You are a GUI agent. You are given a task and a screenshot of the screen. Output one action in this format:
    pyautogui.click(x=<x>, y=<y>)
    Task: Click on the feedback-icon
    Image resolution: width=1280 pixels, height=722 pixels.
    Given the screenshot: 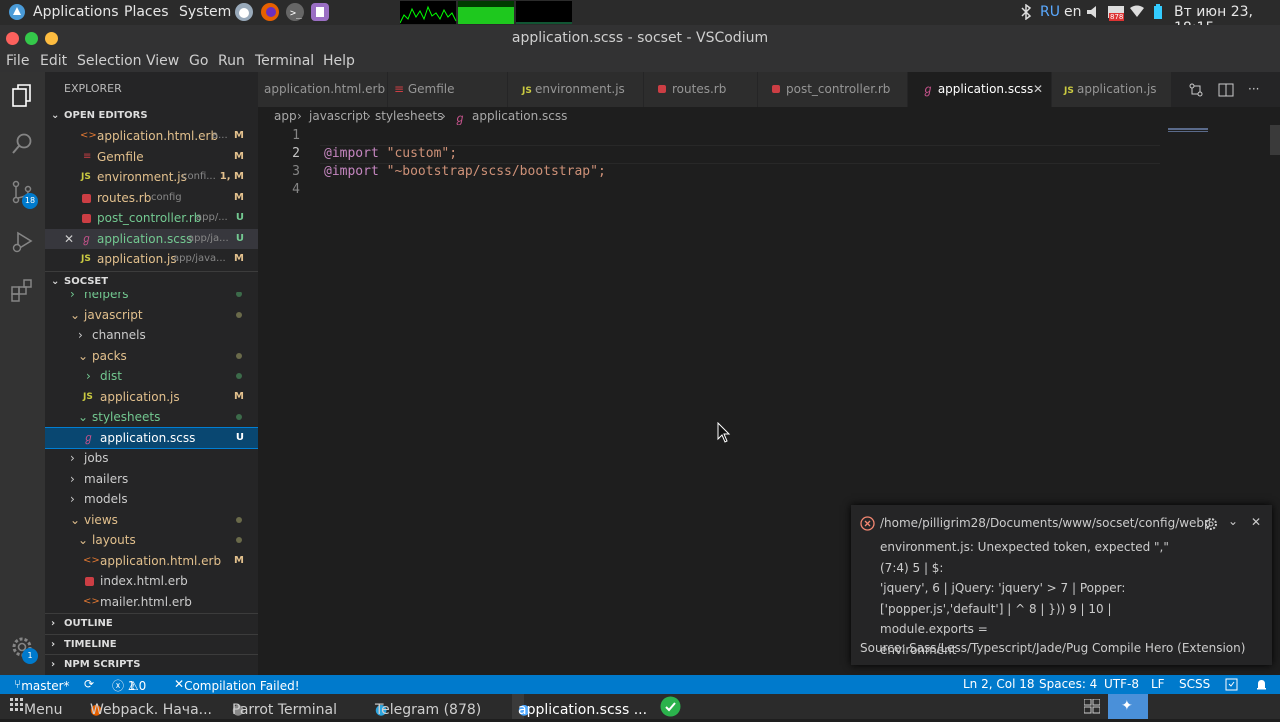 What is the action you would take?
    pyautogui.click(x=1231, y=684)
    